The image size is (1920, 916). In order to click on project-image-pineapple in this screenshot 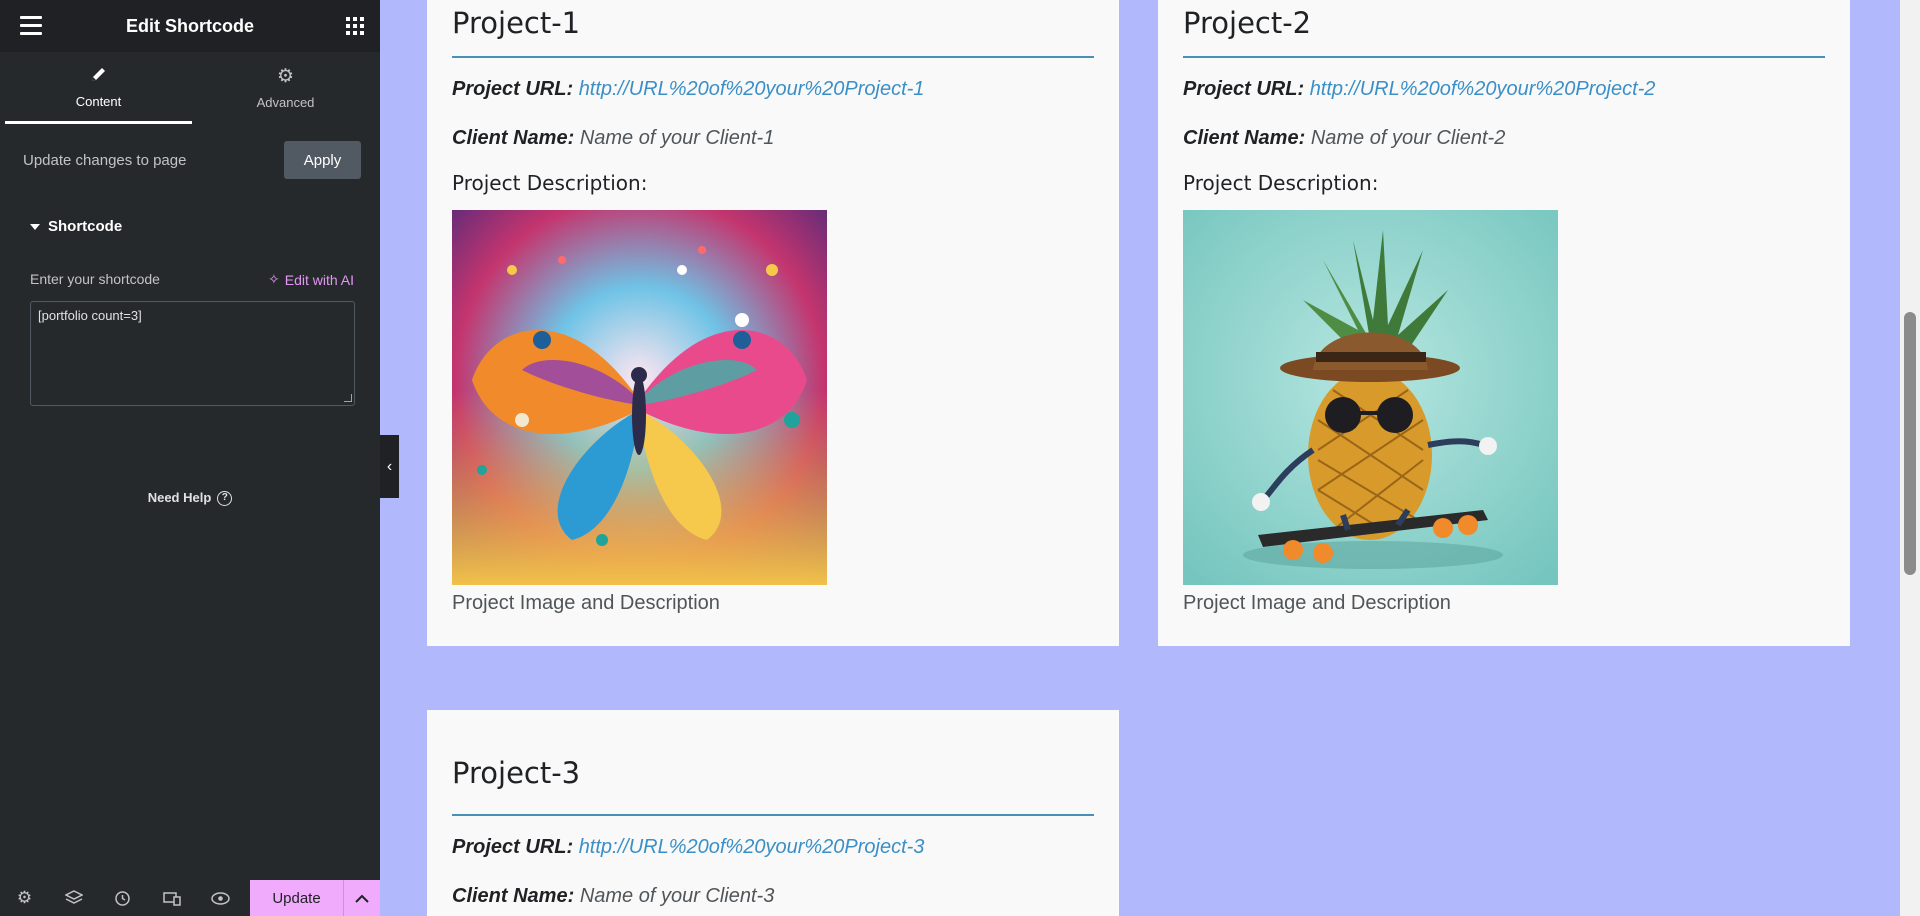, I will do `click(1370, 397)`.